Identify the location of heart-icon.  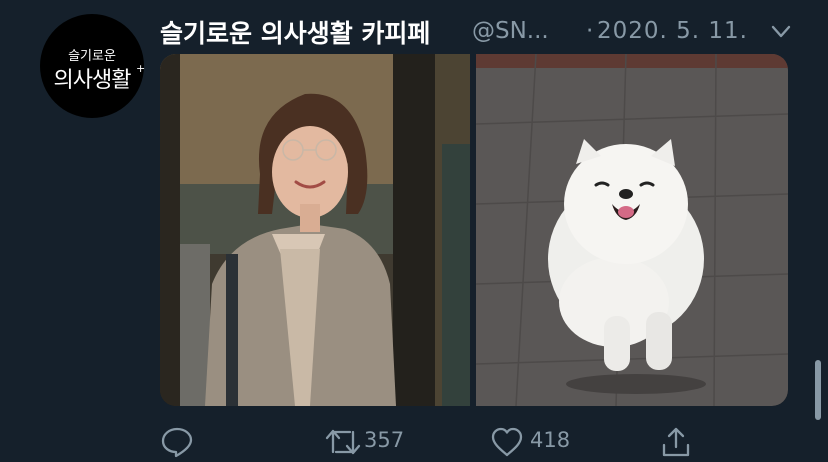
(507, 442).